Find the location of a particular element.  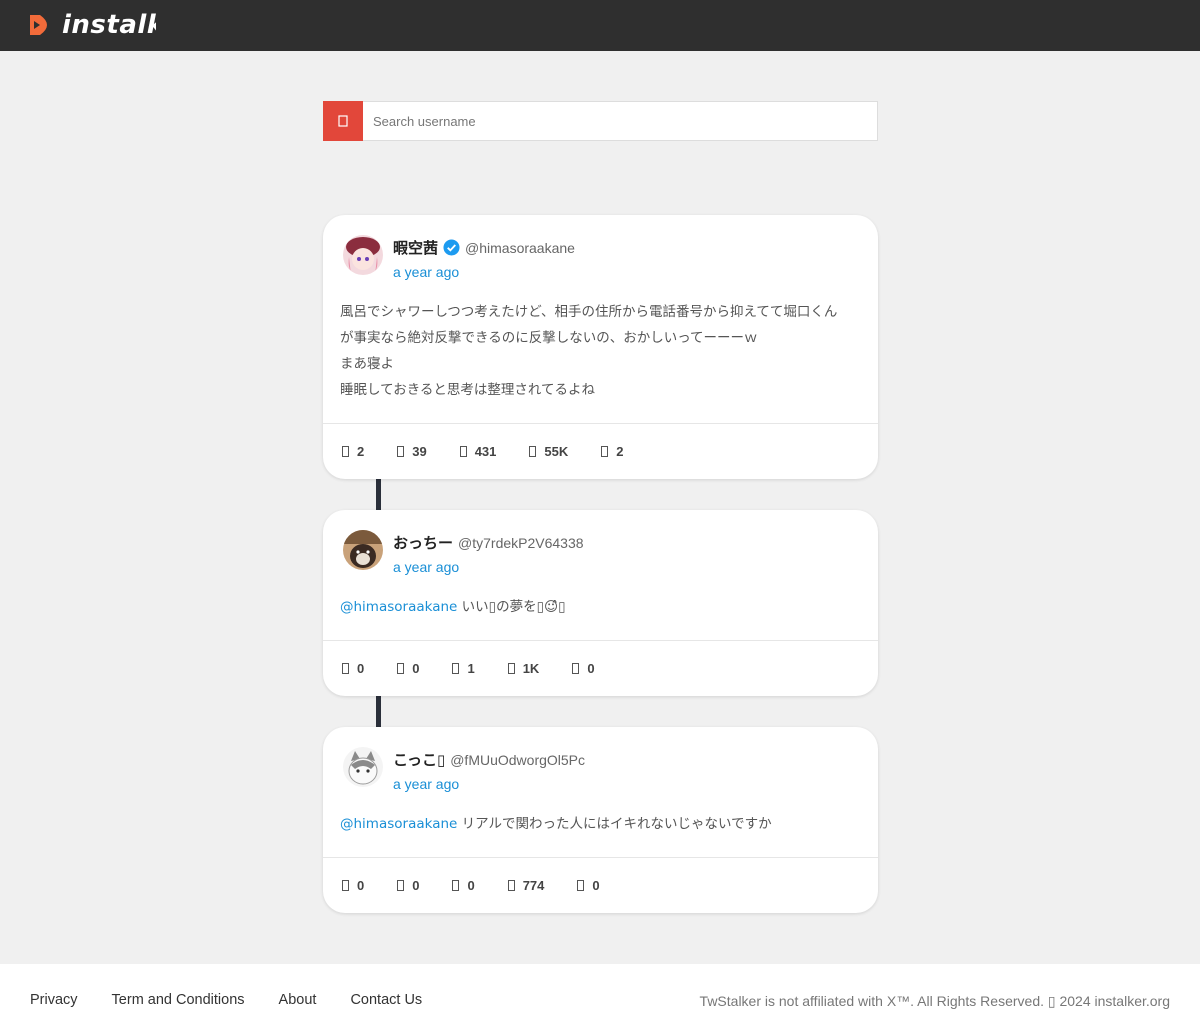

bookmark-count: 2 is located at coordinates (612, 451).